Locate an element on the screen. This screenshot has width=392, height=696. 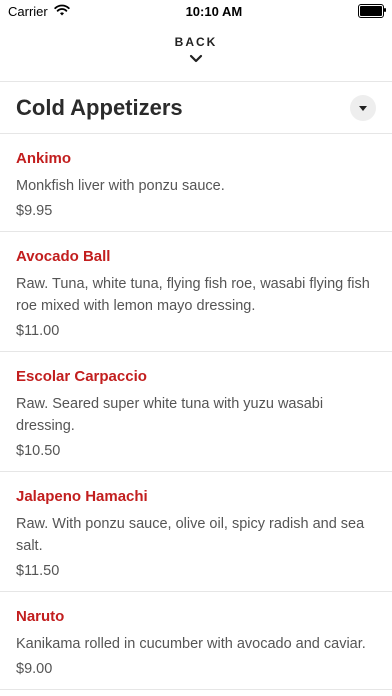
chevron-down-icon is located at coordinates (196, 60).